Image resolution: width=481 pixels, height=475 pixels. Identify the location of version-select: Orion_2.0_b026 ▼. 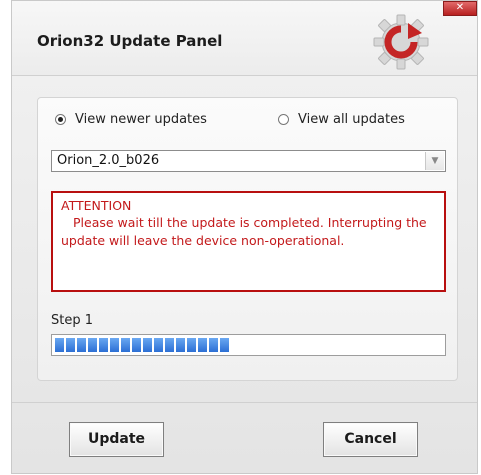
(248, 161).